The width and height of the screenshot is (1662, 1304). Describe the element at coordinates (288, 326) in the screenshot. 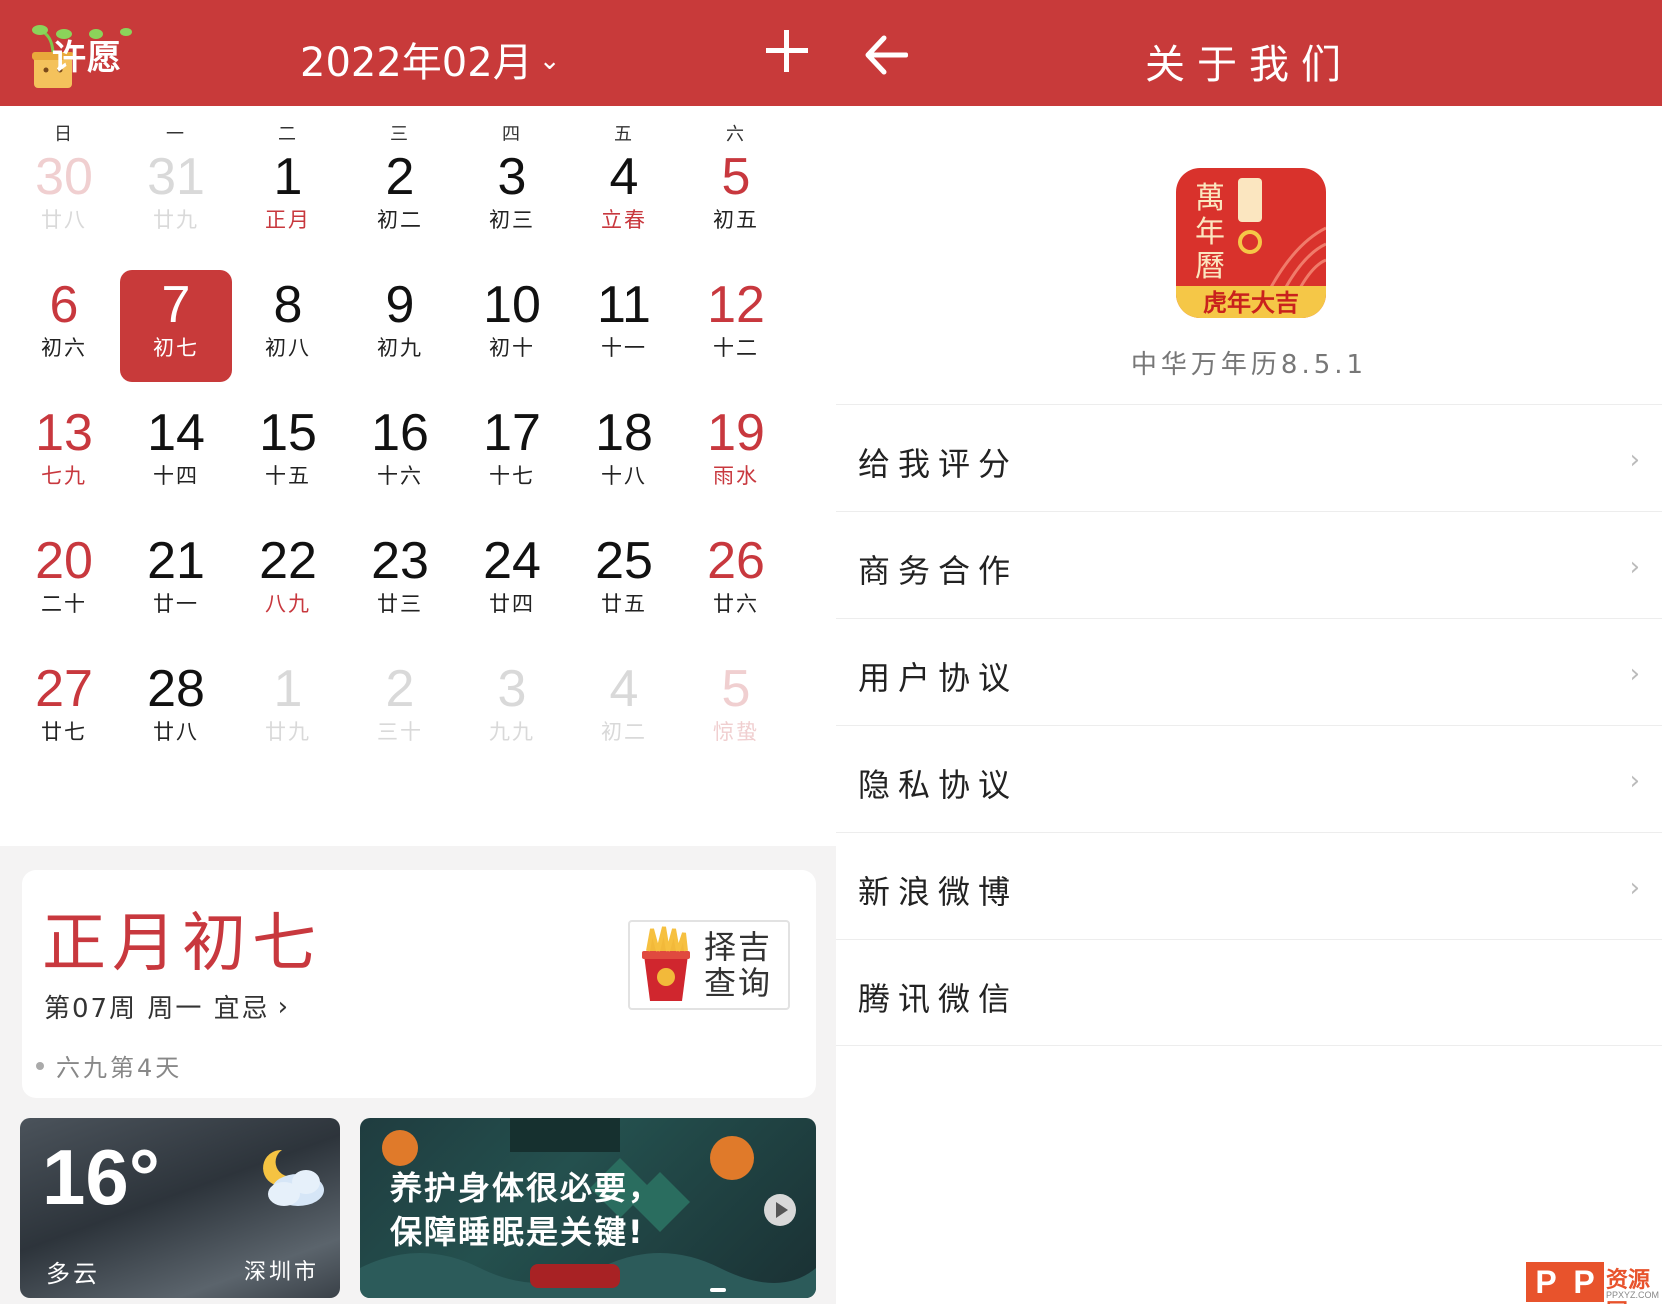

I see `day-cell: 8 初八` at that location.